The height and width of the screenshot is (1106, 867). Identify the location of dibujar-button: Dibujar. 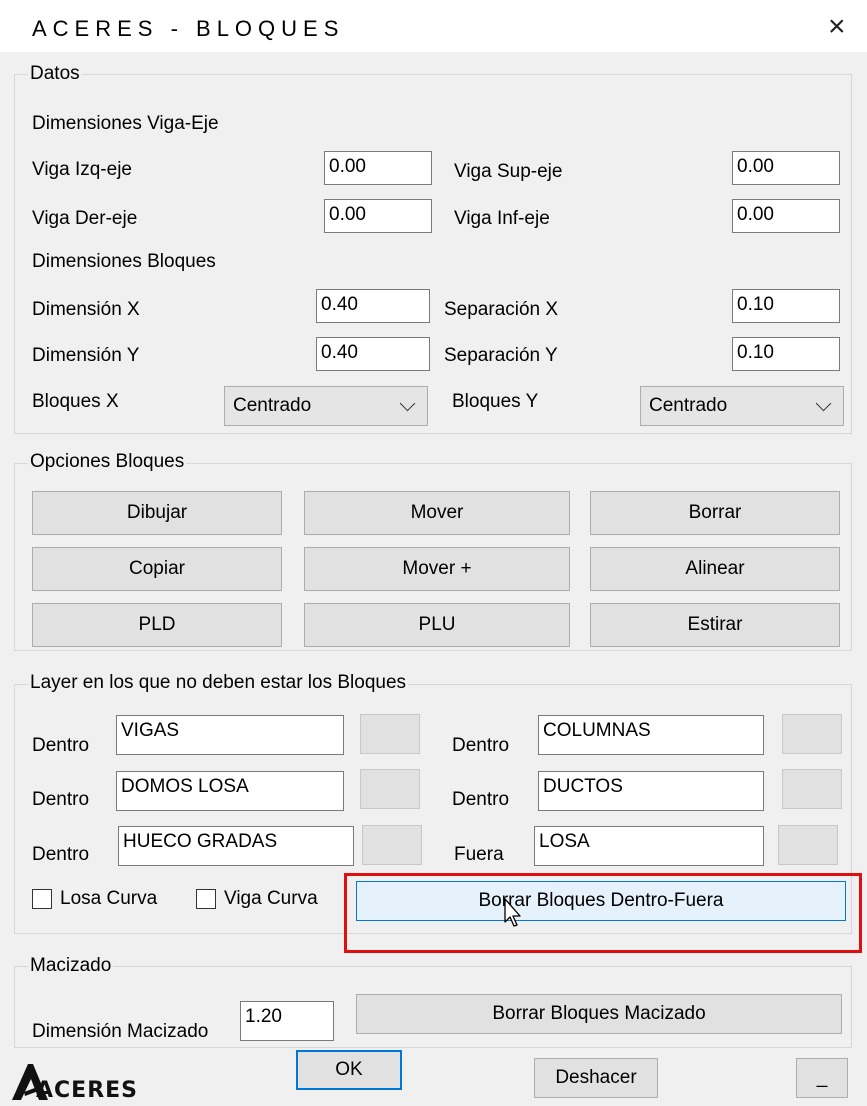
(157, 513).